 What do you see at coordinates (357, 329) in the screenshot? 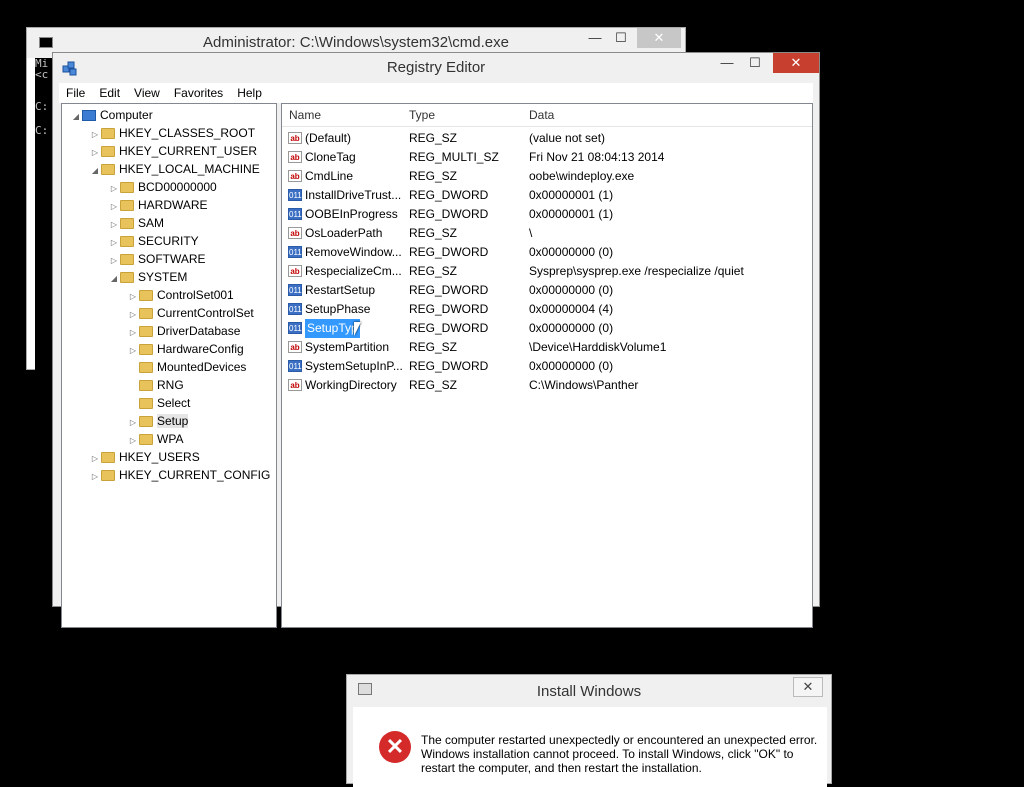
I see `mouse-pointer-icon` at bounding box center [357, 329].